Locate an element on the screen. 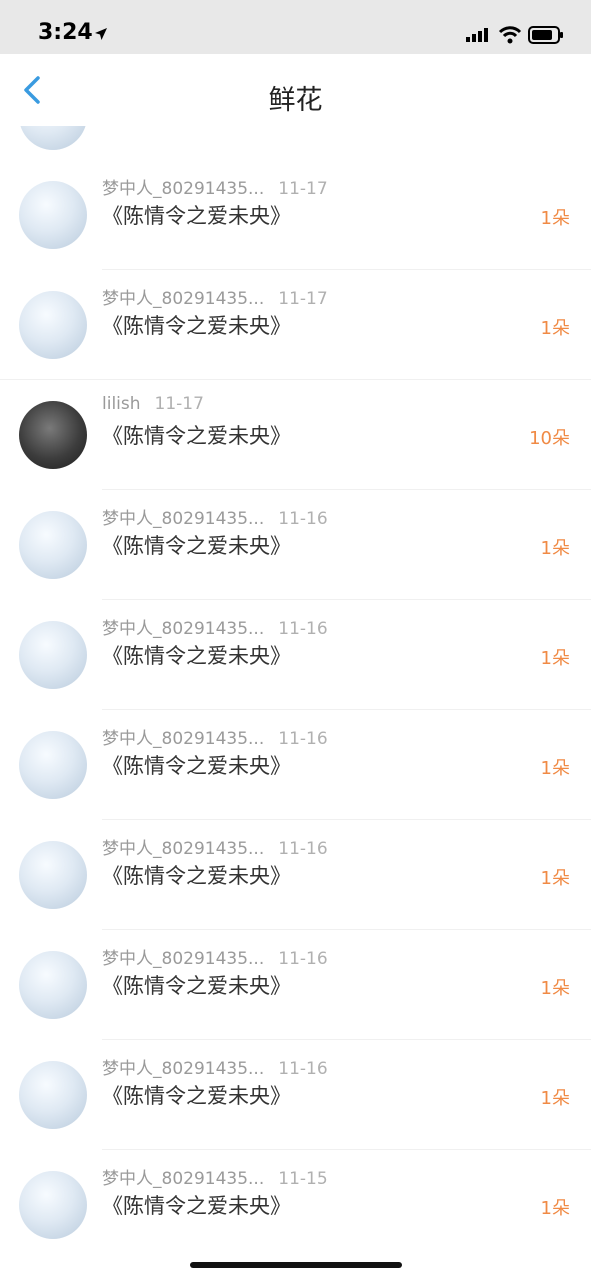 The width and height of the screenshot is (591, 1280). battery-icon is located at coordinates (545, 35).